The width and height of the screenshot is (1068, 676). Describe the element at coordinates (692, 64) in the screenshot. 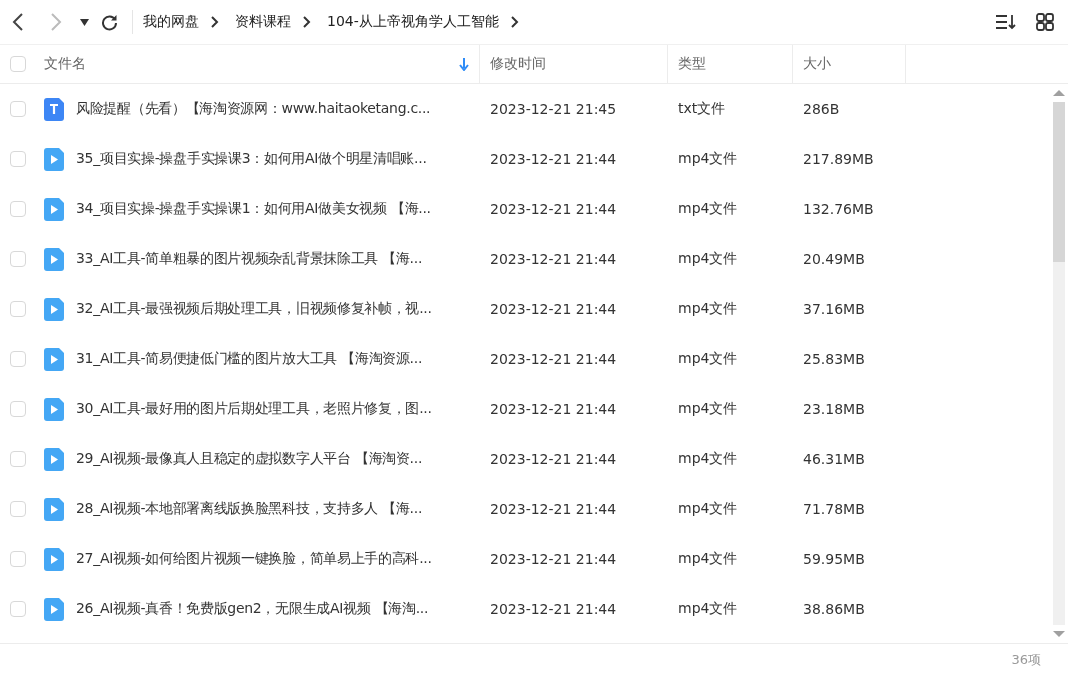

I see `column-title: 类型` at that location.